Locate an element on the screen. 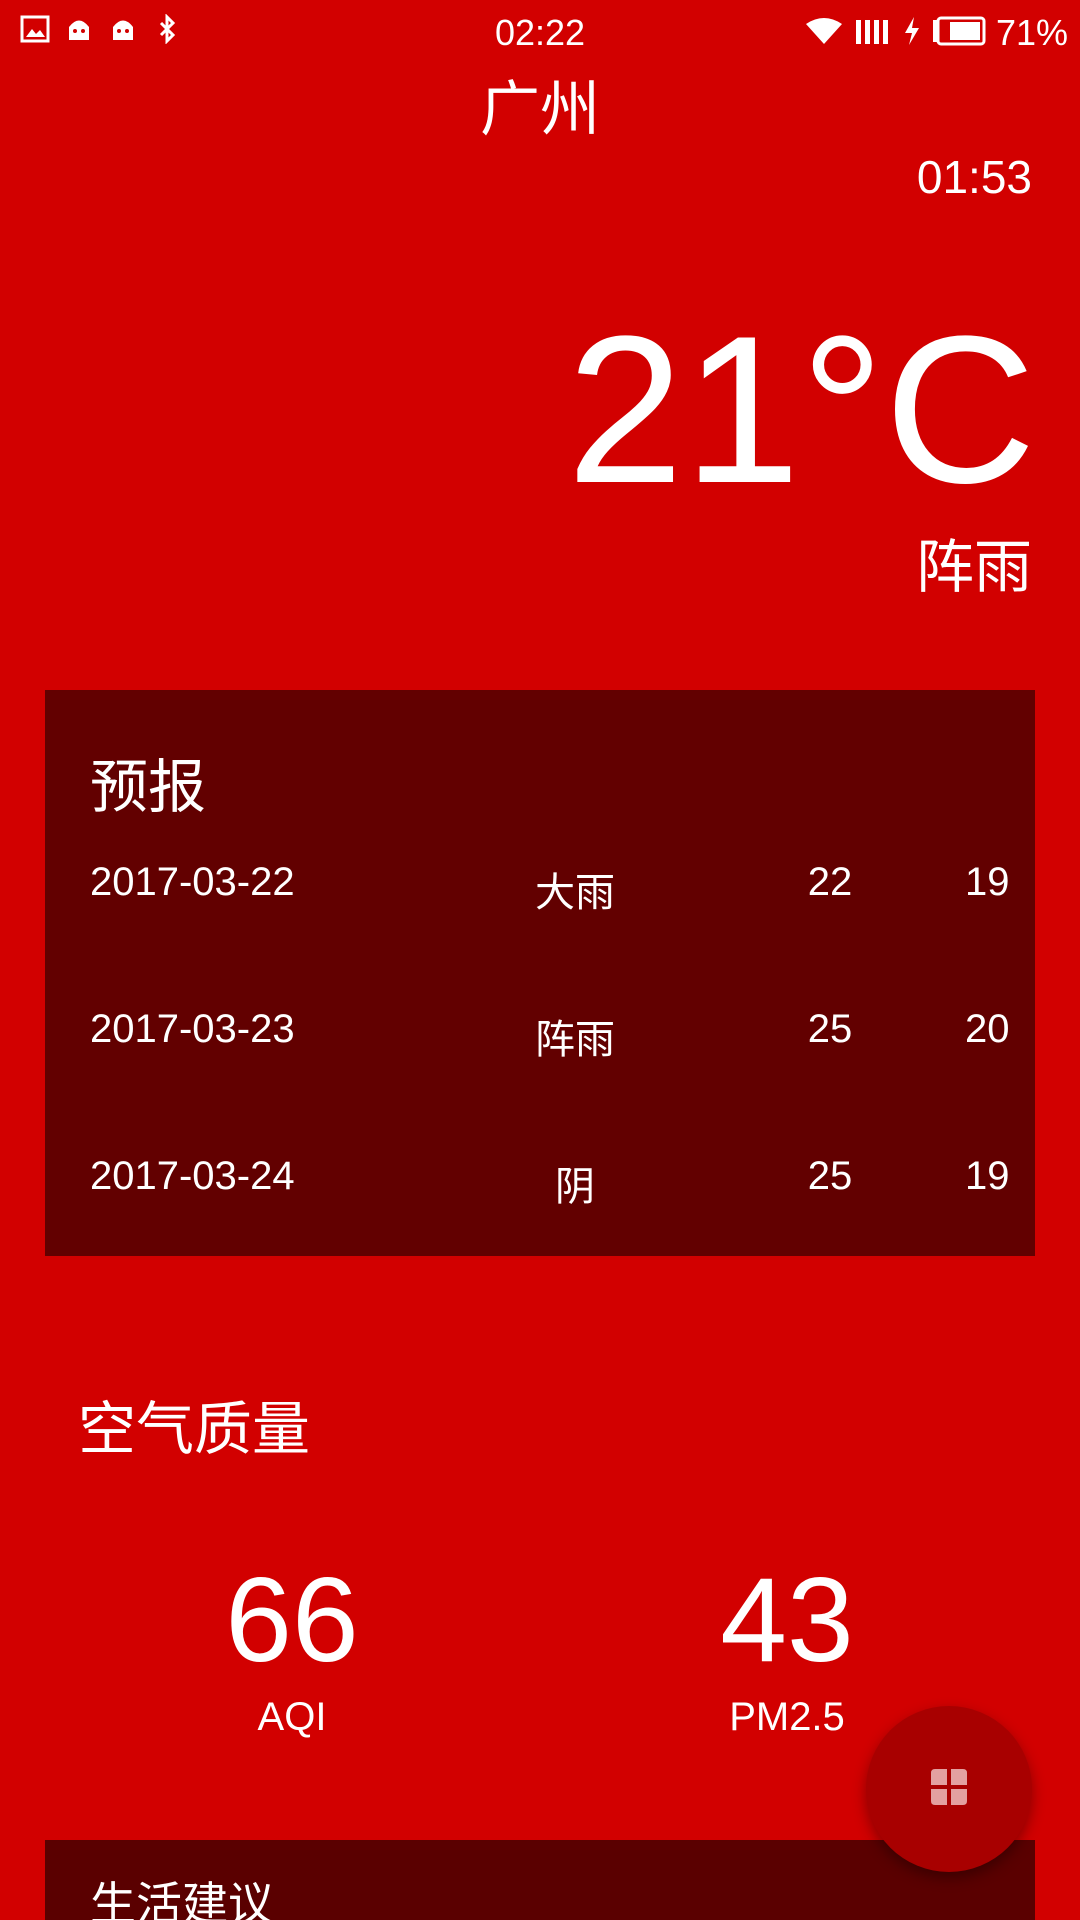 The height and width of the screenshot is (1920, 1080). aqi-value: 66 is located at coordinates (292, 1620).